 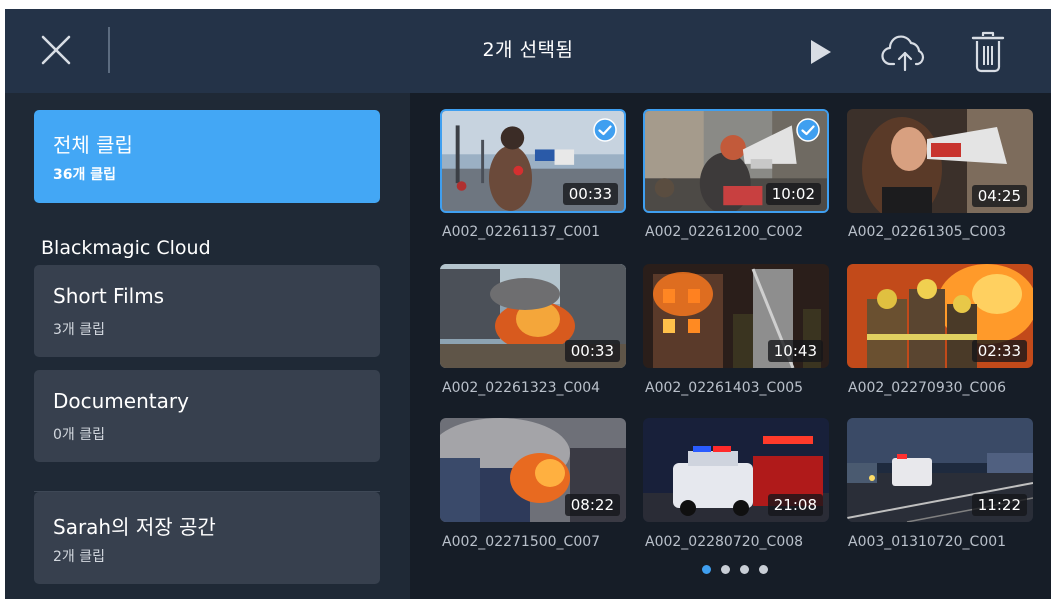 What do you see at coordinates (533, 470) in the screenshot?
I see `clip-thumbnail: 08:22` at bounding box center [533, 470].